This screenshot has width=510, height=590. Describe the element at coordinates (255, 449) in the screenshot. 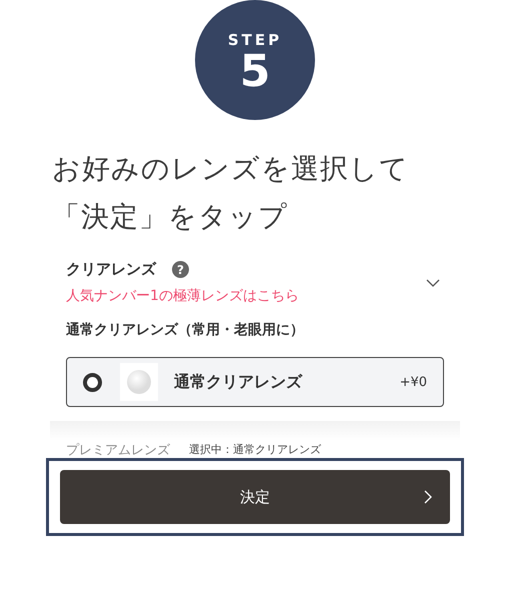

I see `selection-text: 選択中：通常クリアレンズ` at that location.